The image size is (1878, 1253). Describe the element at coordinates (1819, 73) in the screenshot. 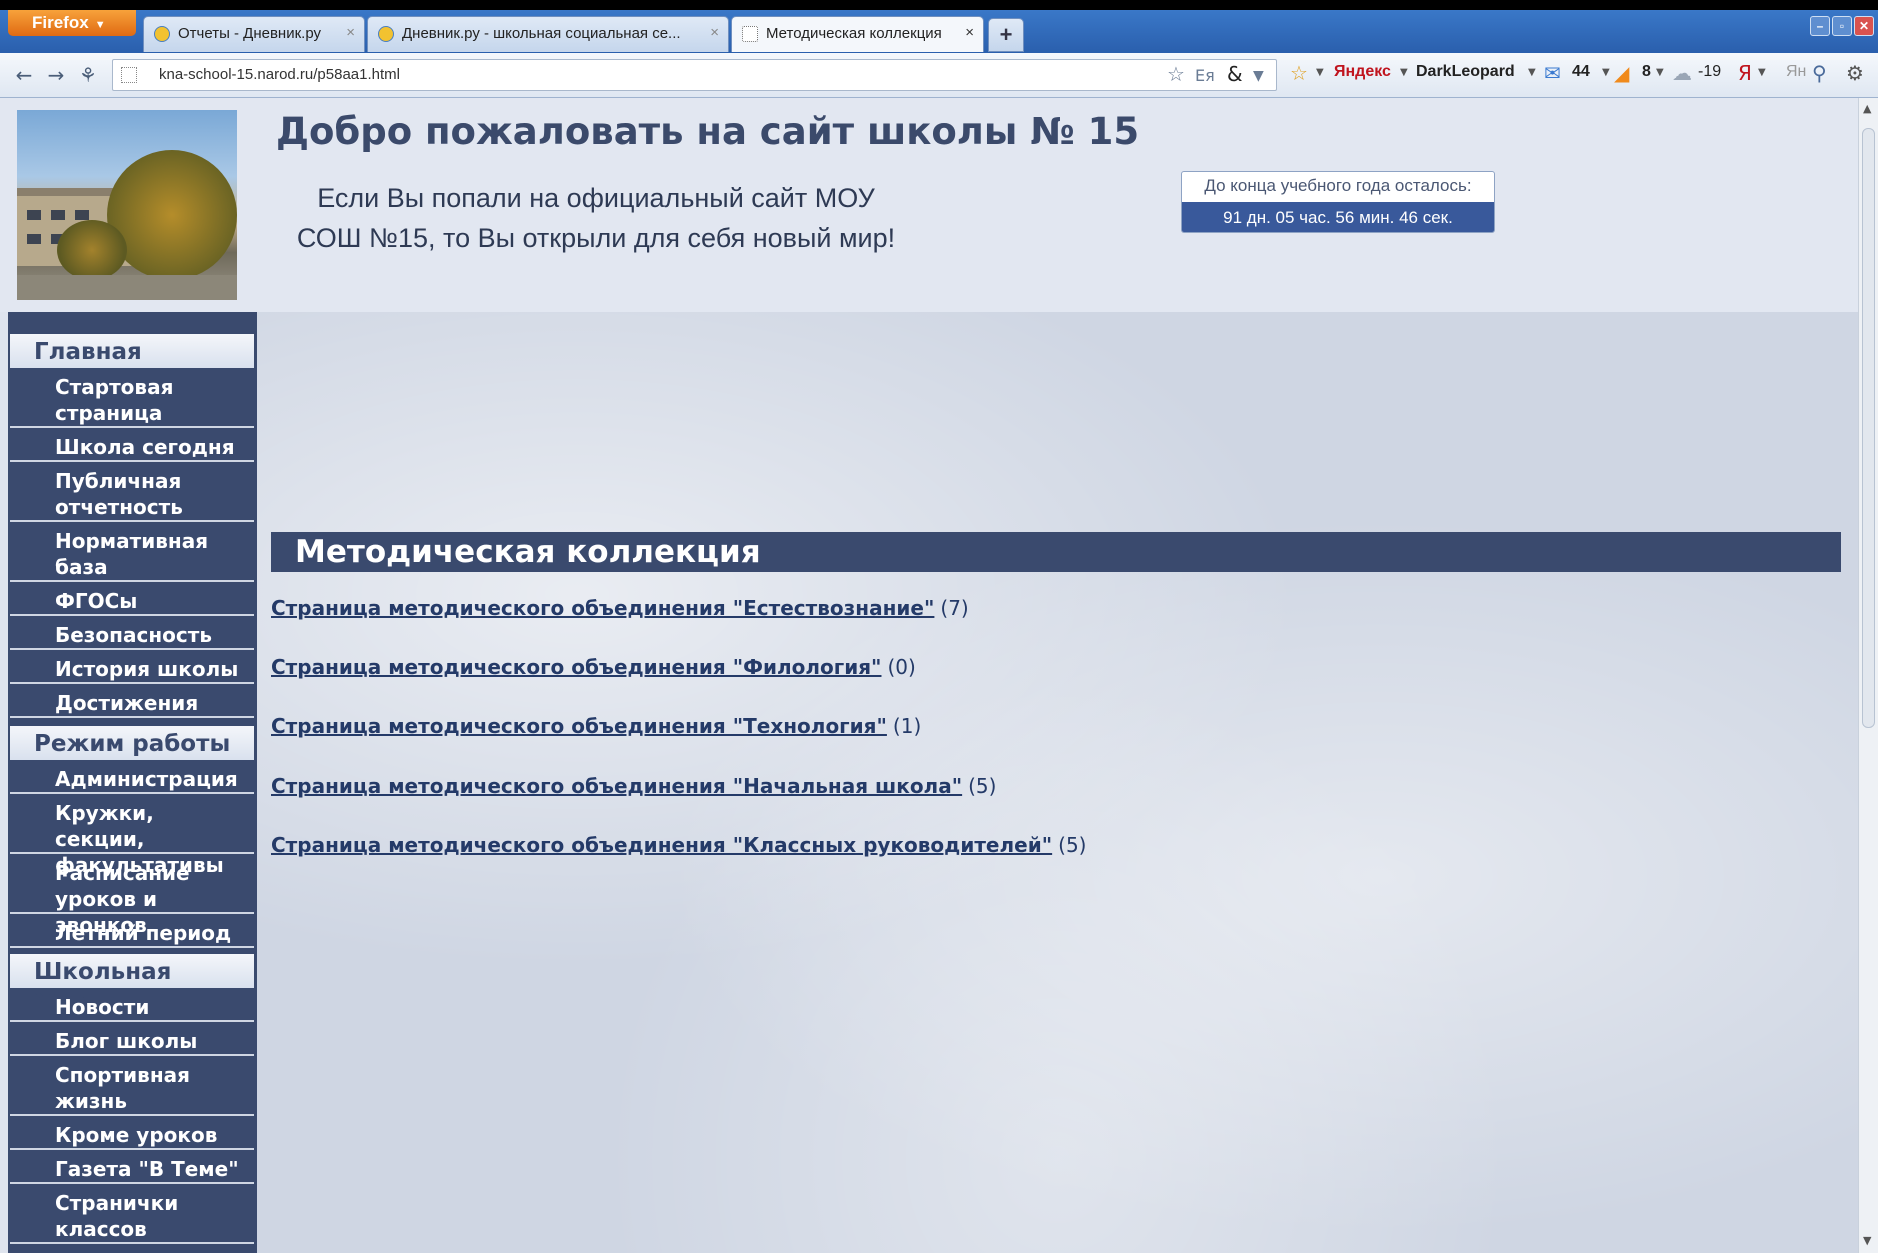

I see `search-icon: ⚲` at that location.